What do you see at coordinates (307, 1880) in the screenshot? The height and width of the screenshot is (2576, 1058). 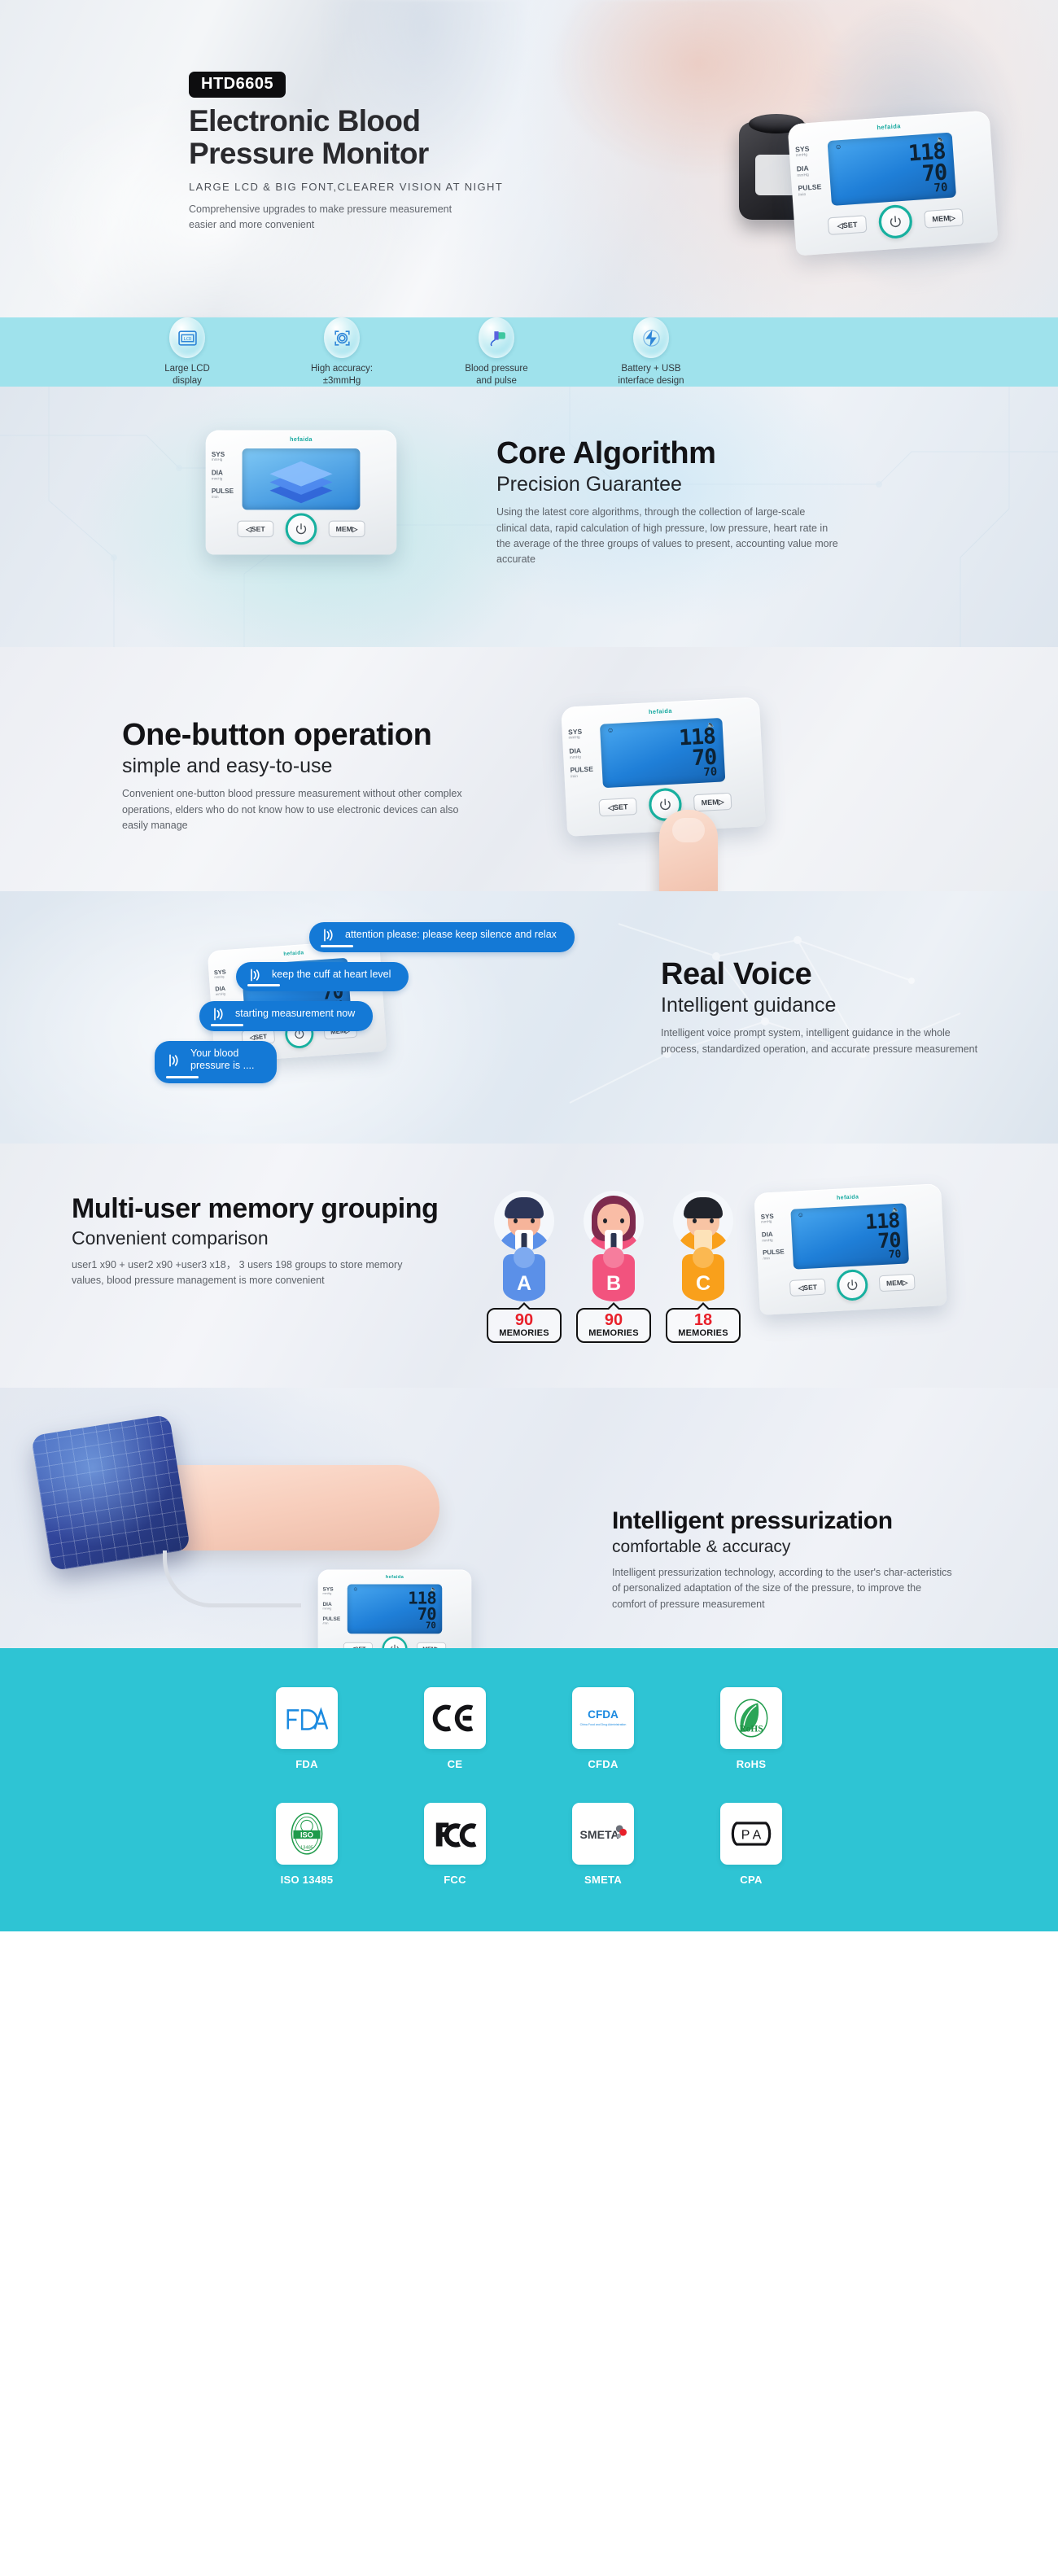 I see `certification-label: ISO 13485` at bounding box center [307, 1880].